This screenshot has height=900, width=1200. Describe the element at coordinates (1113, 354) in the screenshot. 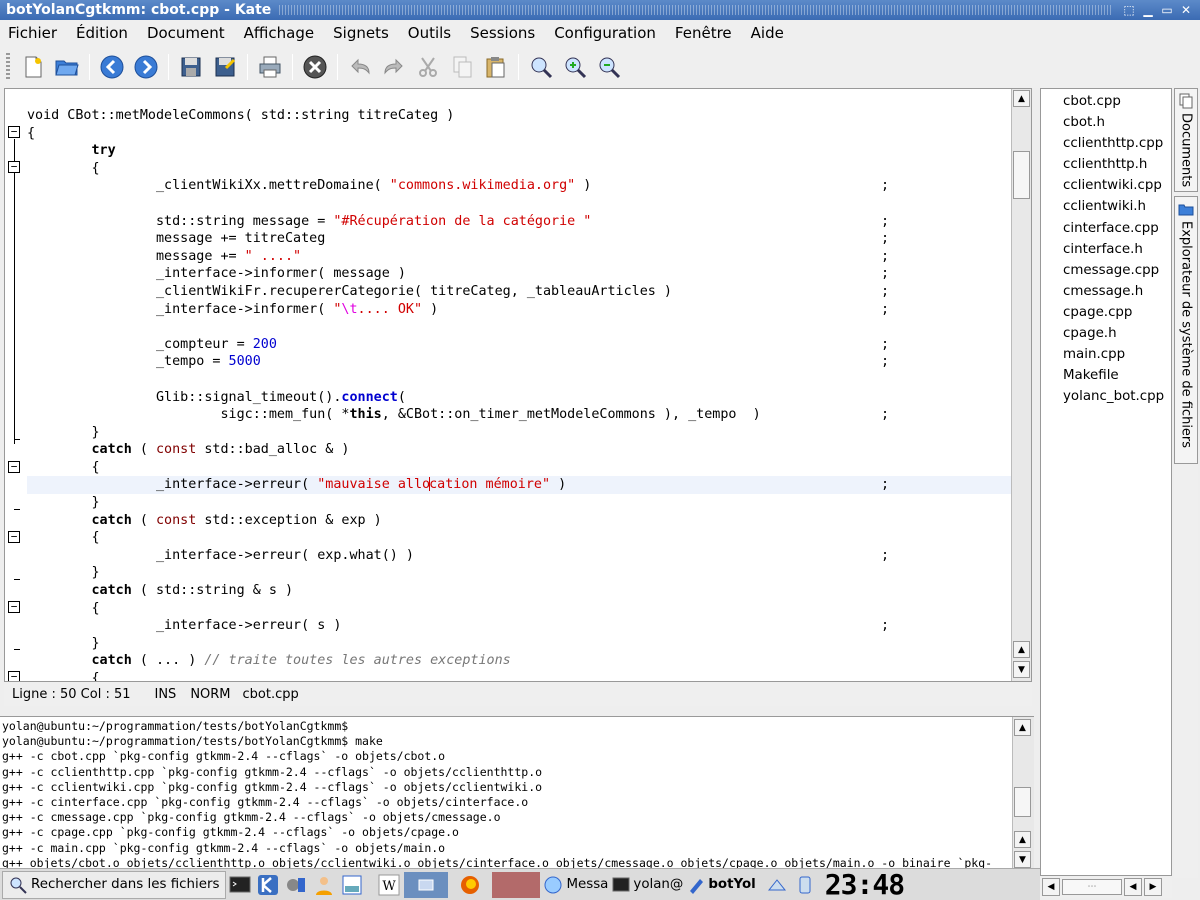

I see `document-list-item: main.cpp` at that location.